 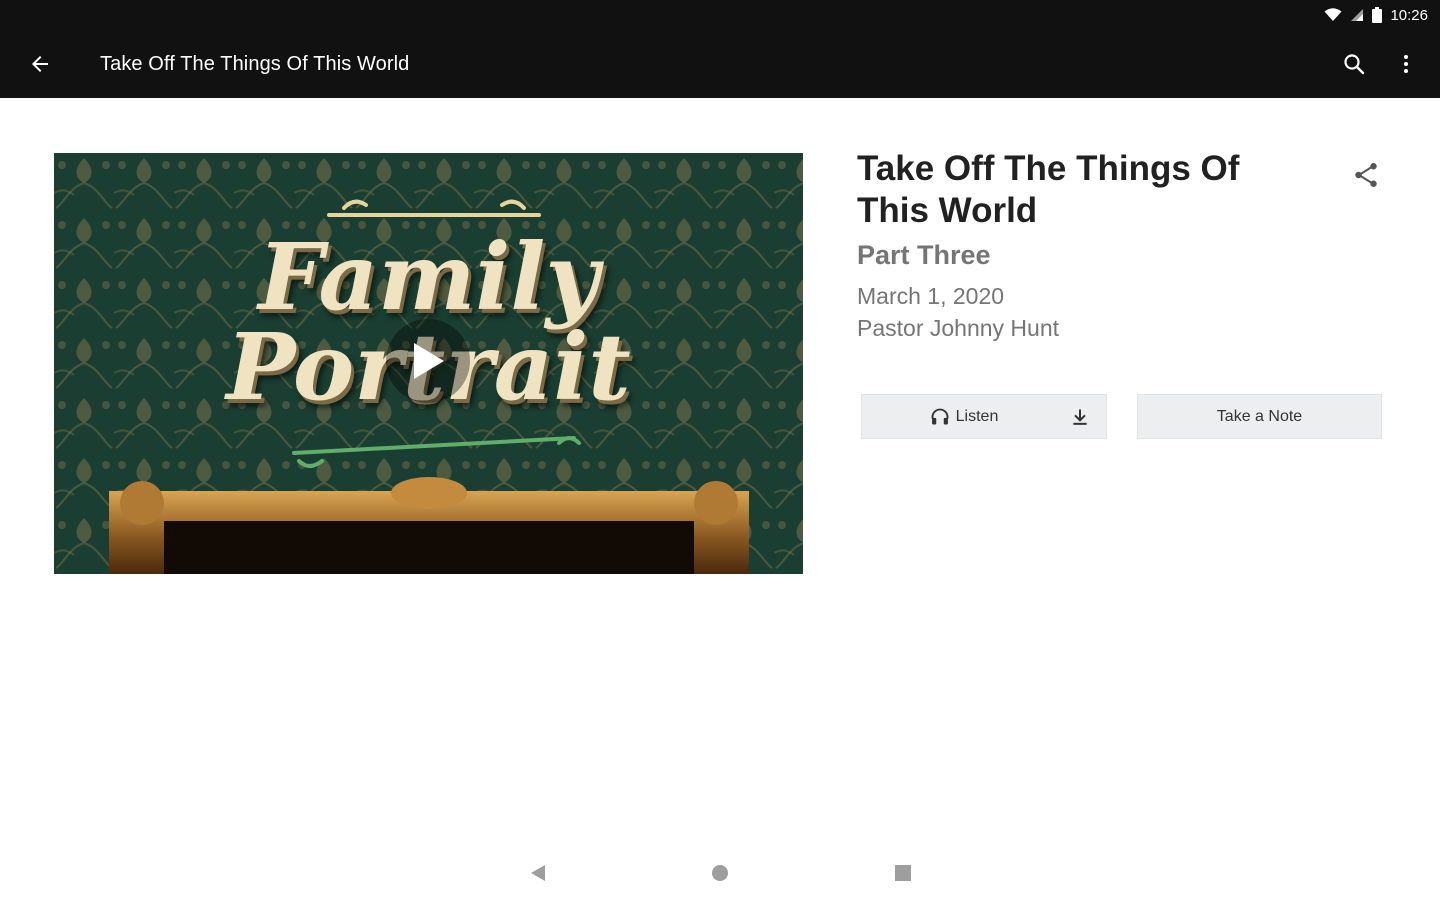 I want to click on wifi-icon, so click(x=1333, y=14).